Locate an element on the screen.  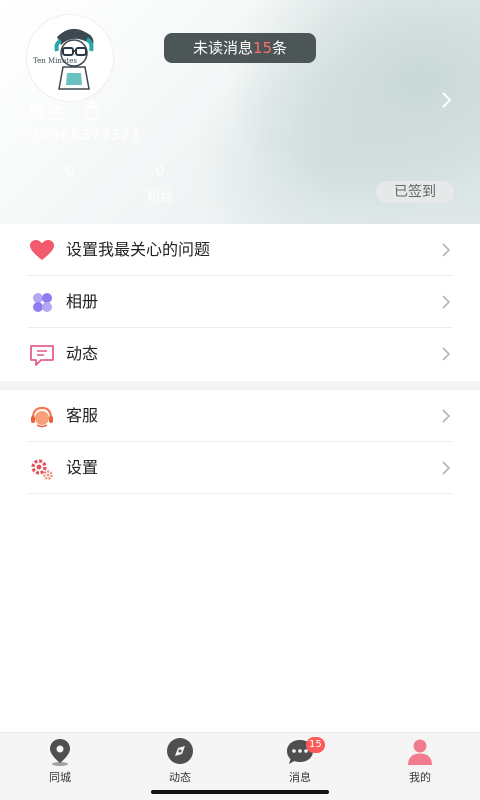
menu-item-label: 相册 is located at coordinates (82, 301).